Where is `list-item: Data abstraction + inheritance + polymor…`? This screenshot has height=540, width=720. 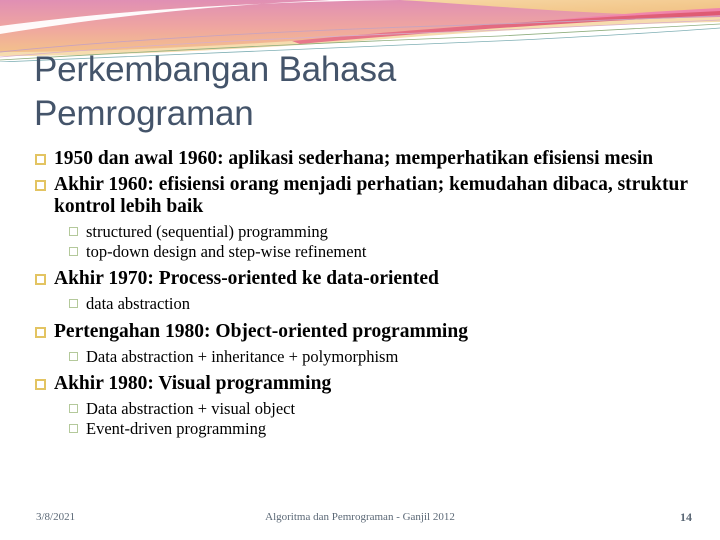 list-item: Data abstraction + inheritance + polymor… is located at coordinates (381, 356).